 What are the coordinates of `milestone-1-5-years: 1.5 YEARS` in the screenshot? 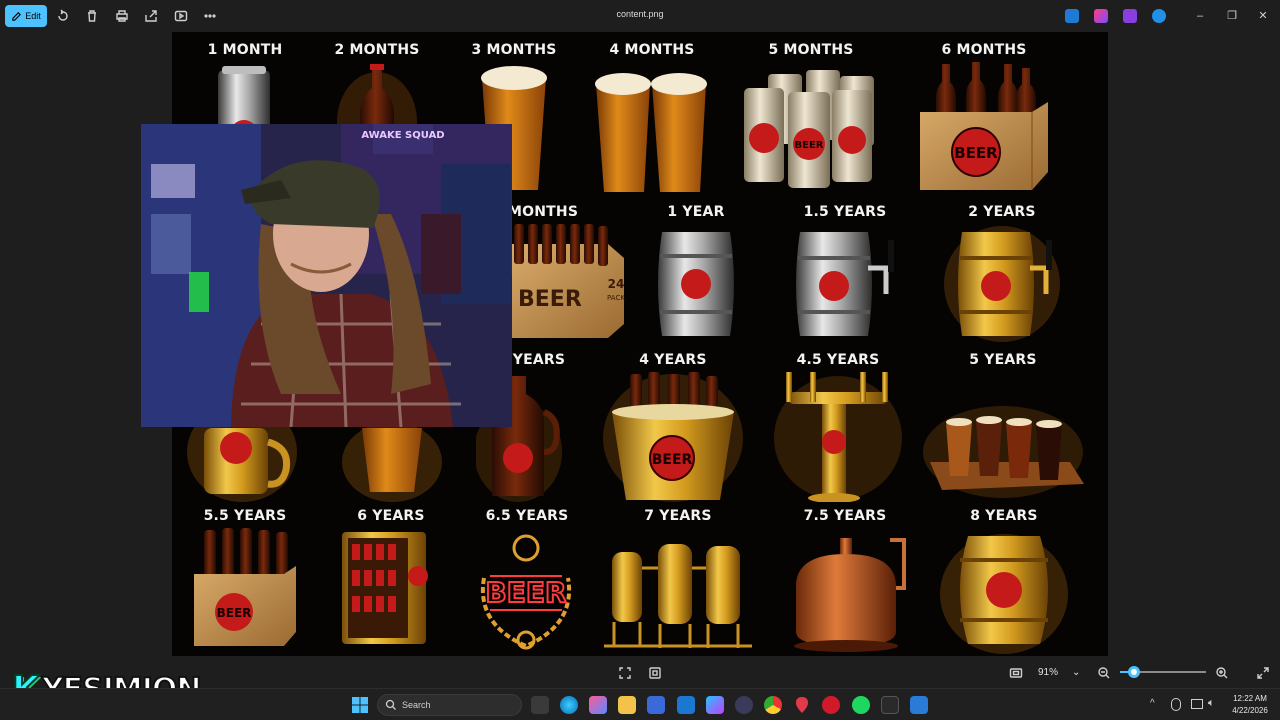 It's located at (845, 274).